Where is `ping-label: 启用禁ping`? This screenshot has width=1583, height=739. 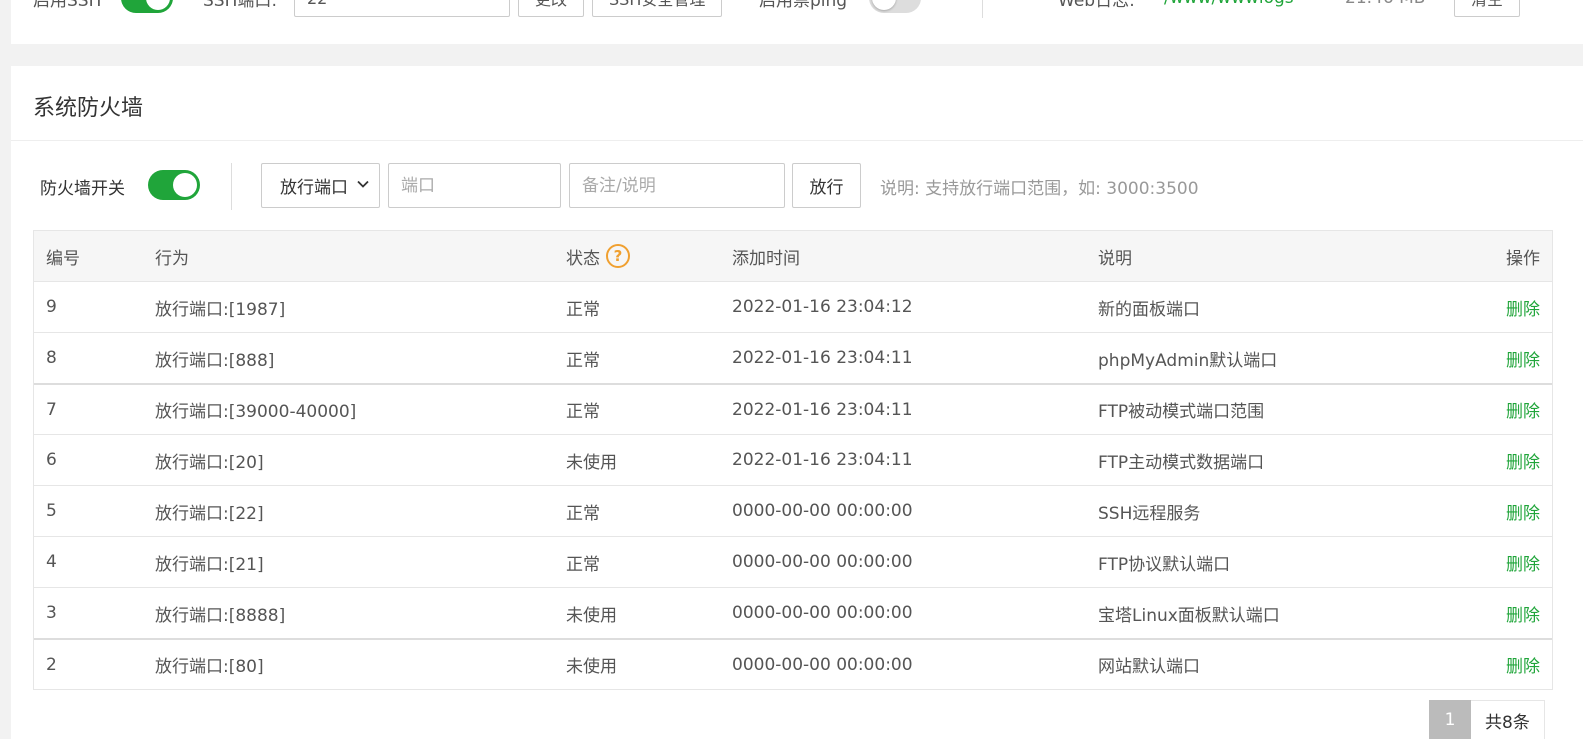 ping-label: 启用禁ping is located at coordinates (803, 5).